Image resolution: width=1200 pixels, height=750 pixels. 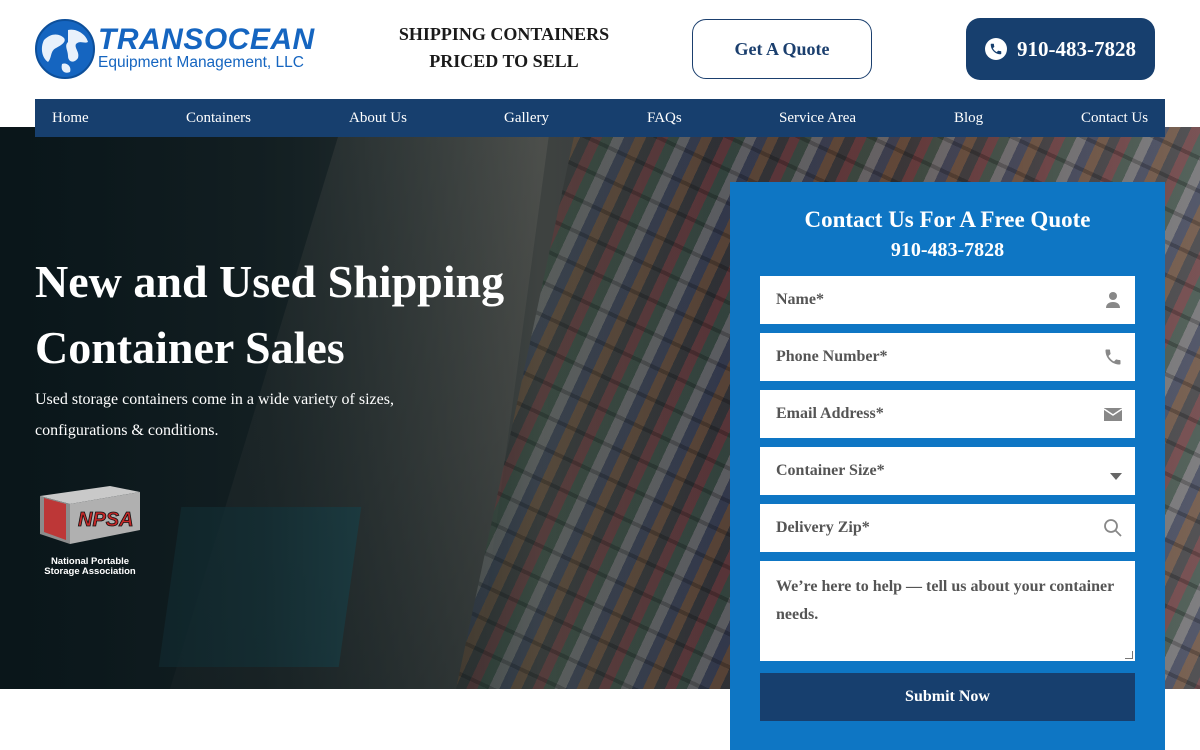 What do you see at coordinates (1113, 528) in the screenshot?
I see `search-icon` at bounding box center [1113, 528].